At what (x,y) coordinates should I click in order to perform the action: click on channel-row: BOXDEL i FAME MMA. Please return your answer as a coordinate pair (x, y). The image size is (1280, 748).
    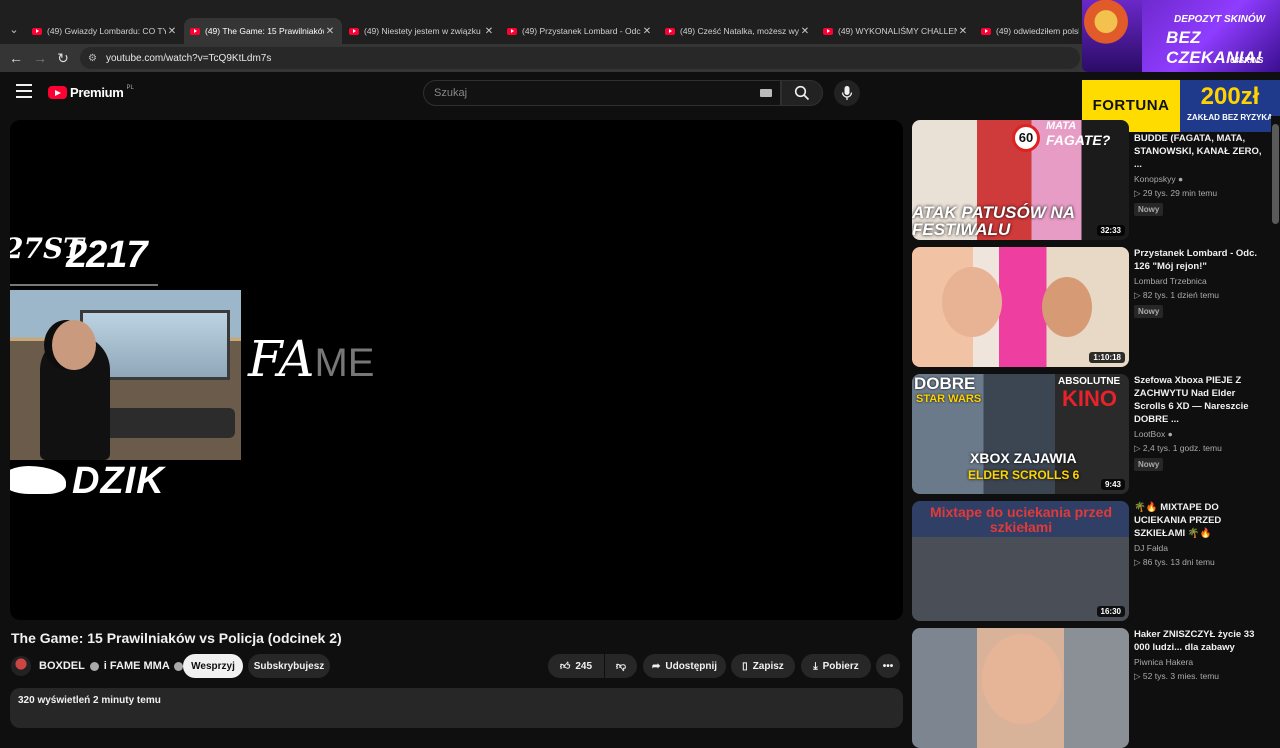
    Looking at the image, I should click on (98, 666).